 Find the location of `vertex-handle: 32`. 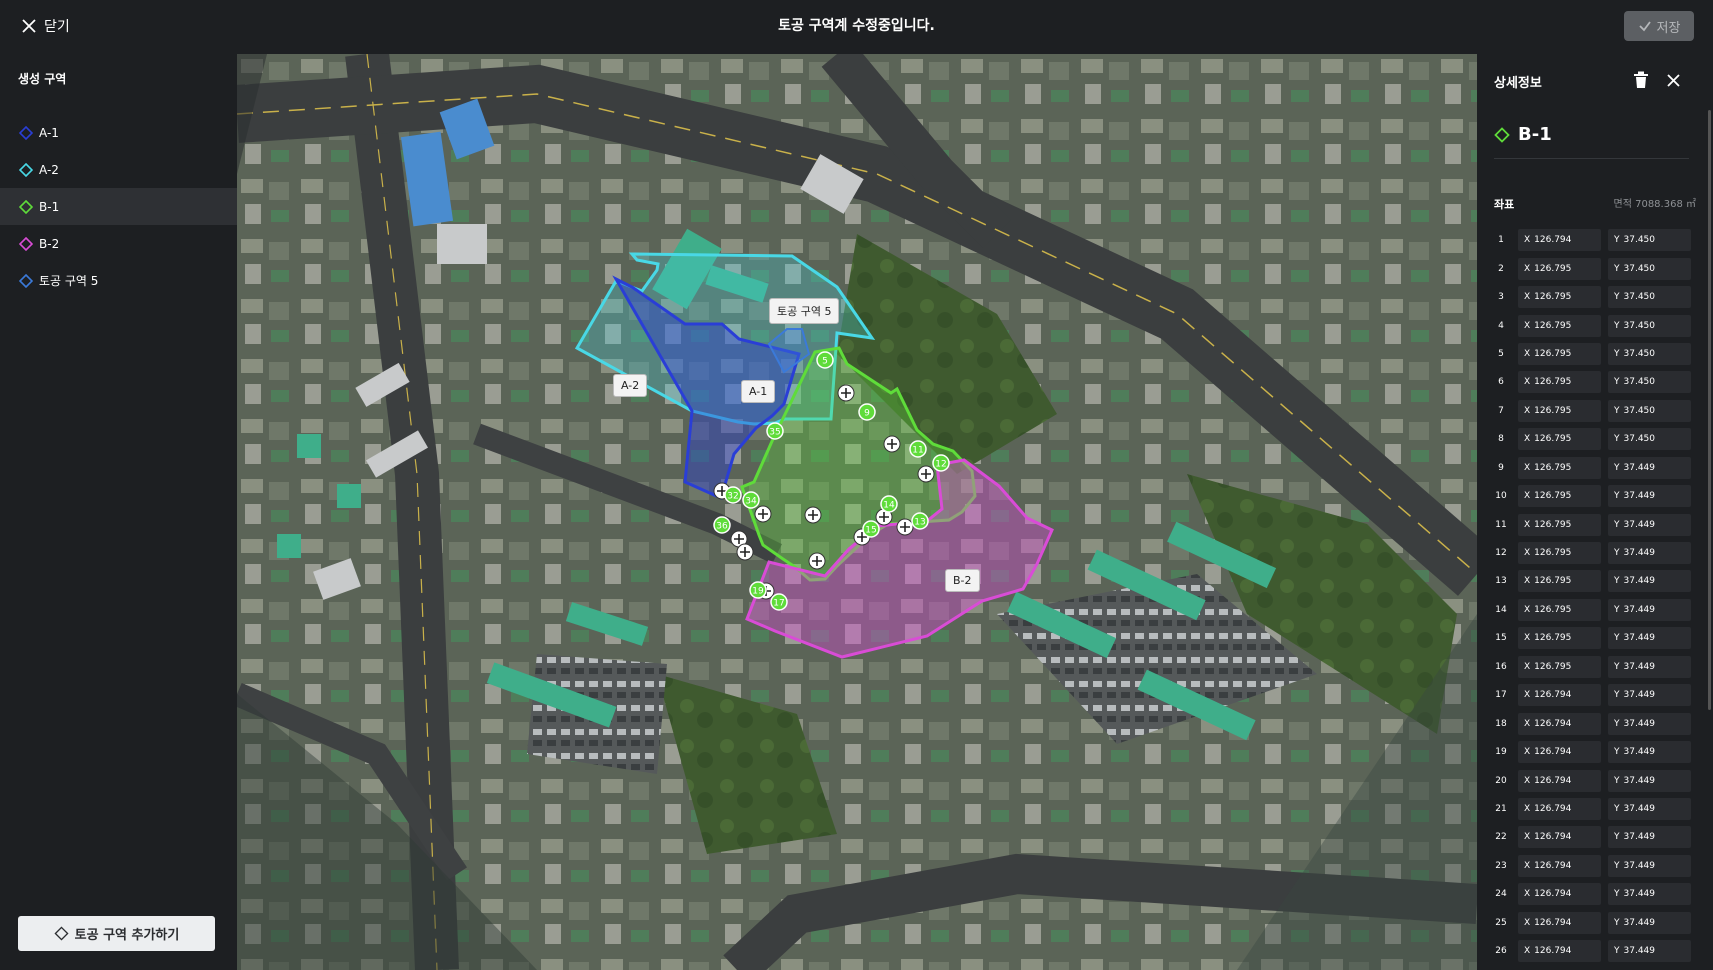

vertex-handle: 32 is located at coordinates (733, 495).